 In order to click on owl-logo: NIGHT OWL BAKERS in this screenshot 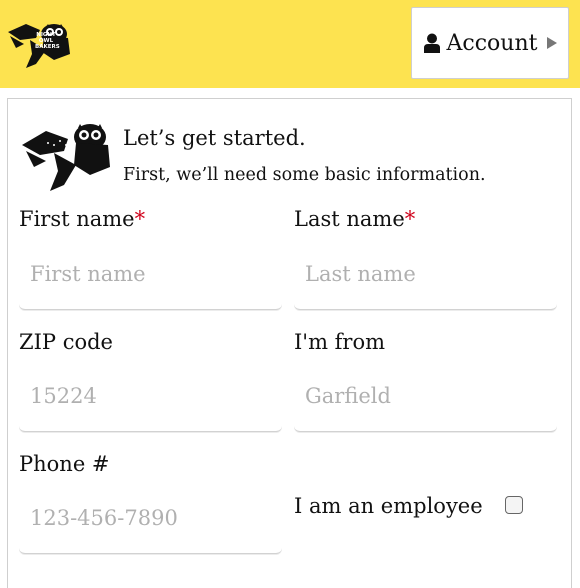, I will do `click(42, 42)`.